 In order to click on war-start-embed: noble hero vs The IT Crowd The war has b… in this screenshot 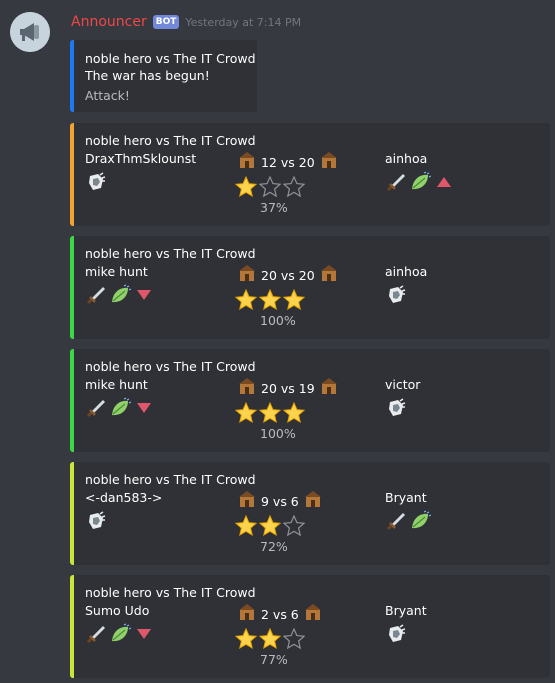, I will do `click(163, 76)`.